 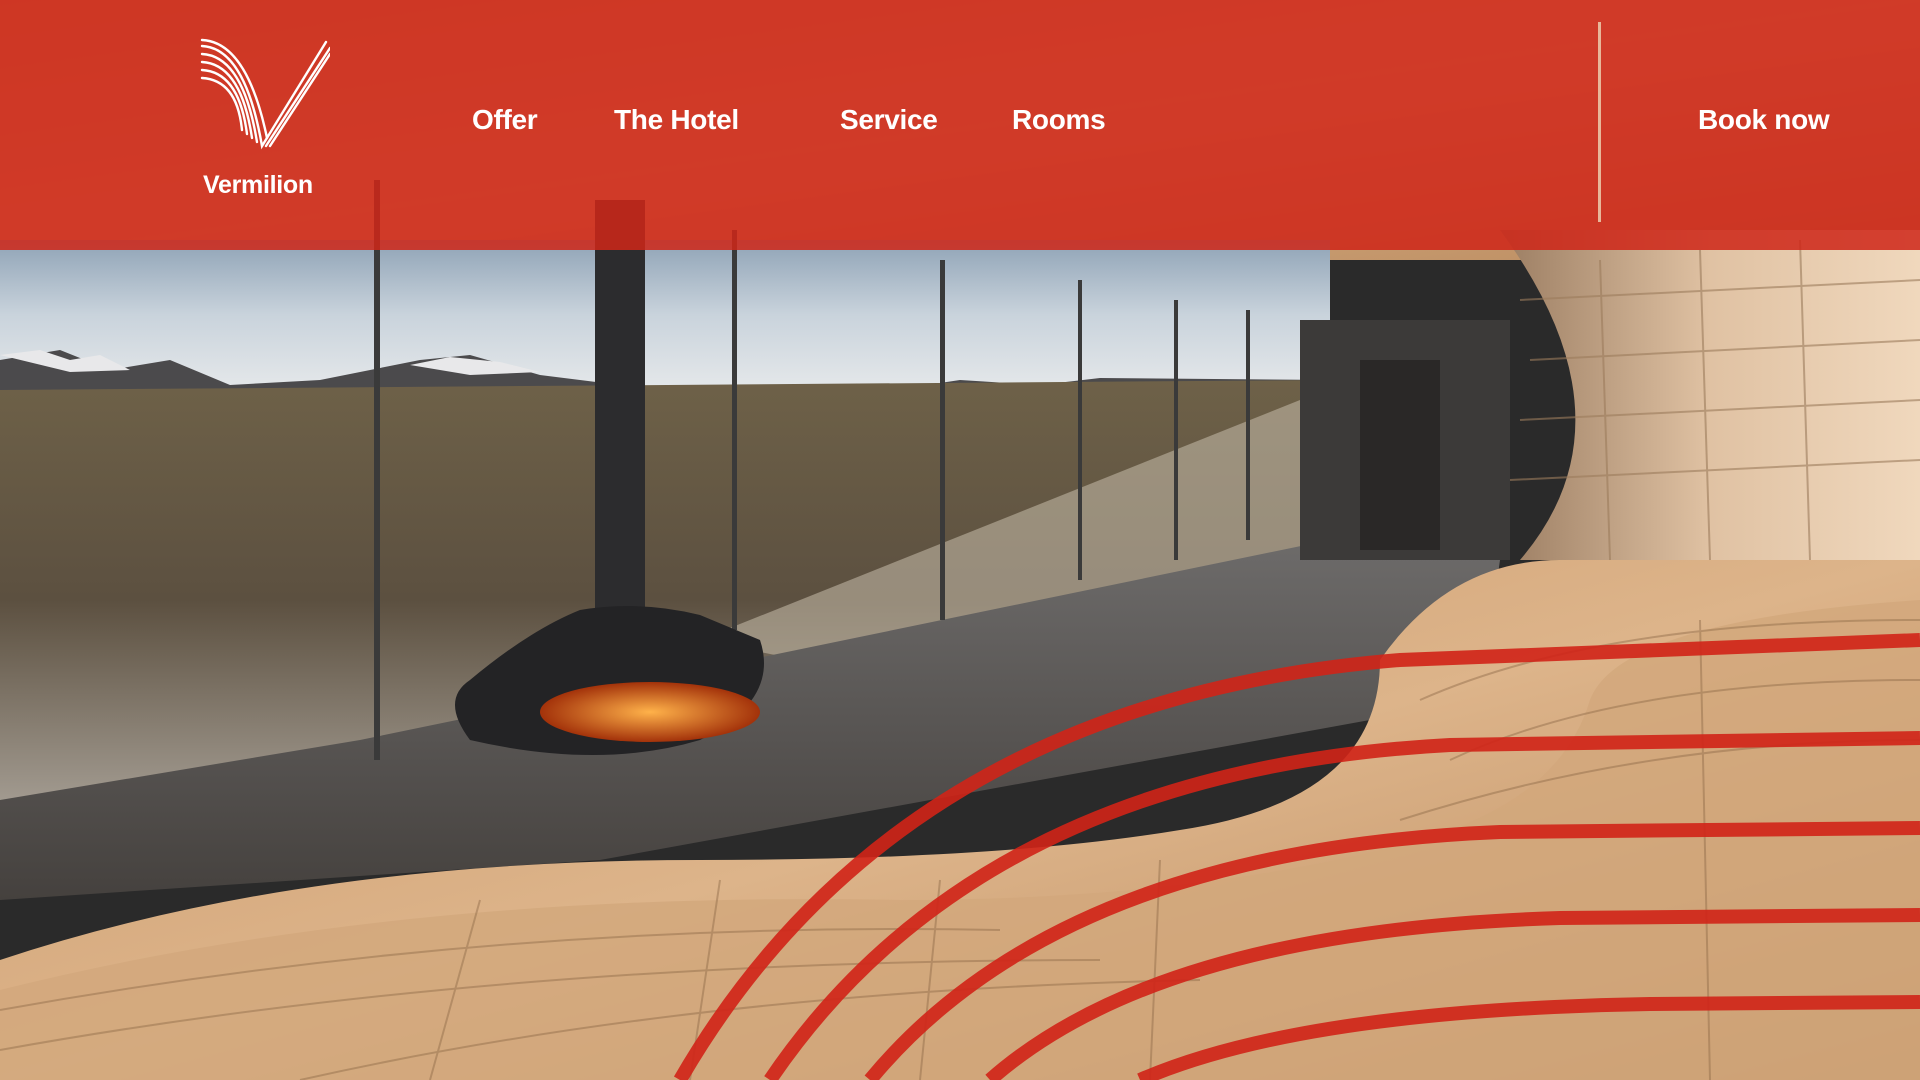 What do you see at coordinates (676, 120) in the screenshot?
I see `nav-the-hotel: The Hotel` at bounding box center [676, 120].